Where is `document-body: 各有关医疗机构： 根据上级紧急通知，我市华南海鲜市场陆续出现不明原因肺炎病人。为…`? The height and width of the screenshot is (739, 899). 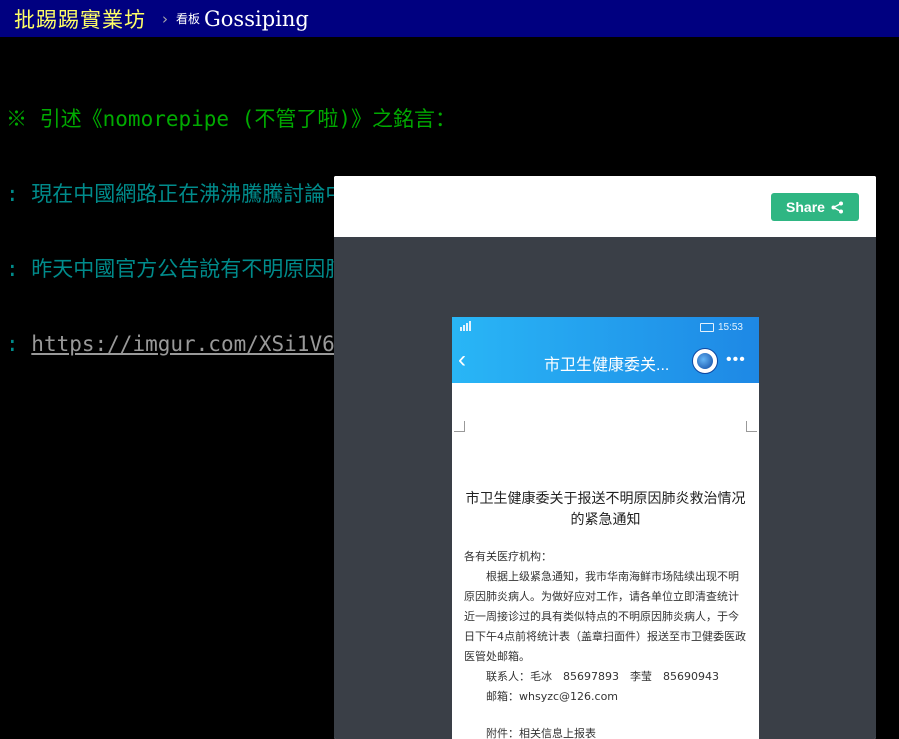
document-body: 各有关医疗机构： 根据上级紧急通知，我市华南海鲜市场陆续出现不明原因肺炎病人。为… is located at coordinates (605, 643).